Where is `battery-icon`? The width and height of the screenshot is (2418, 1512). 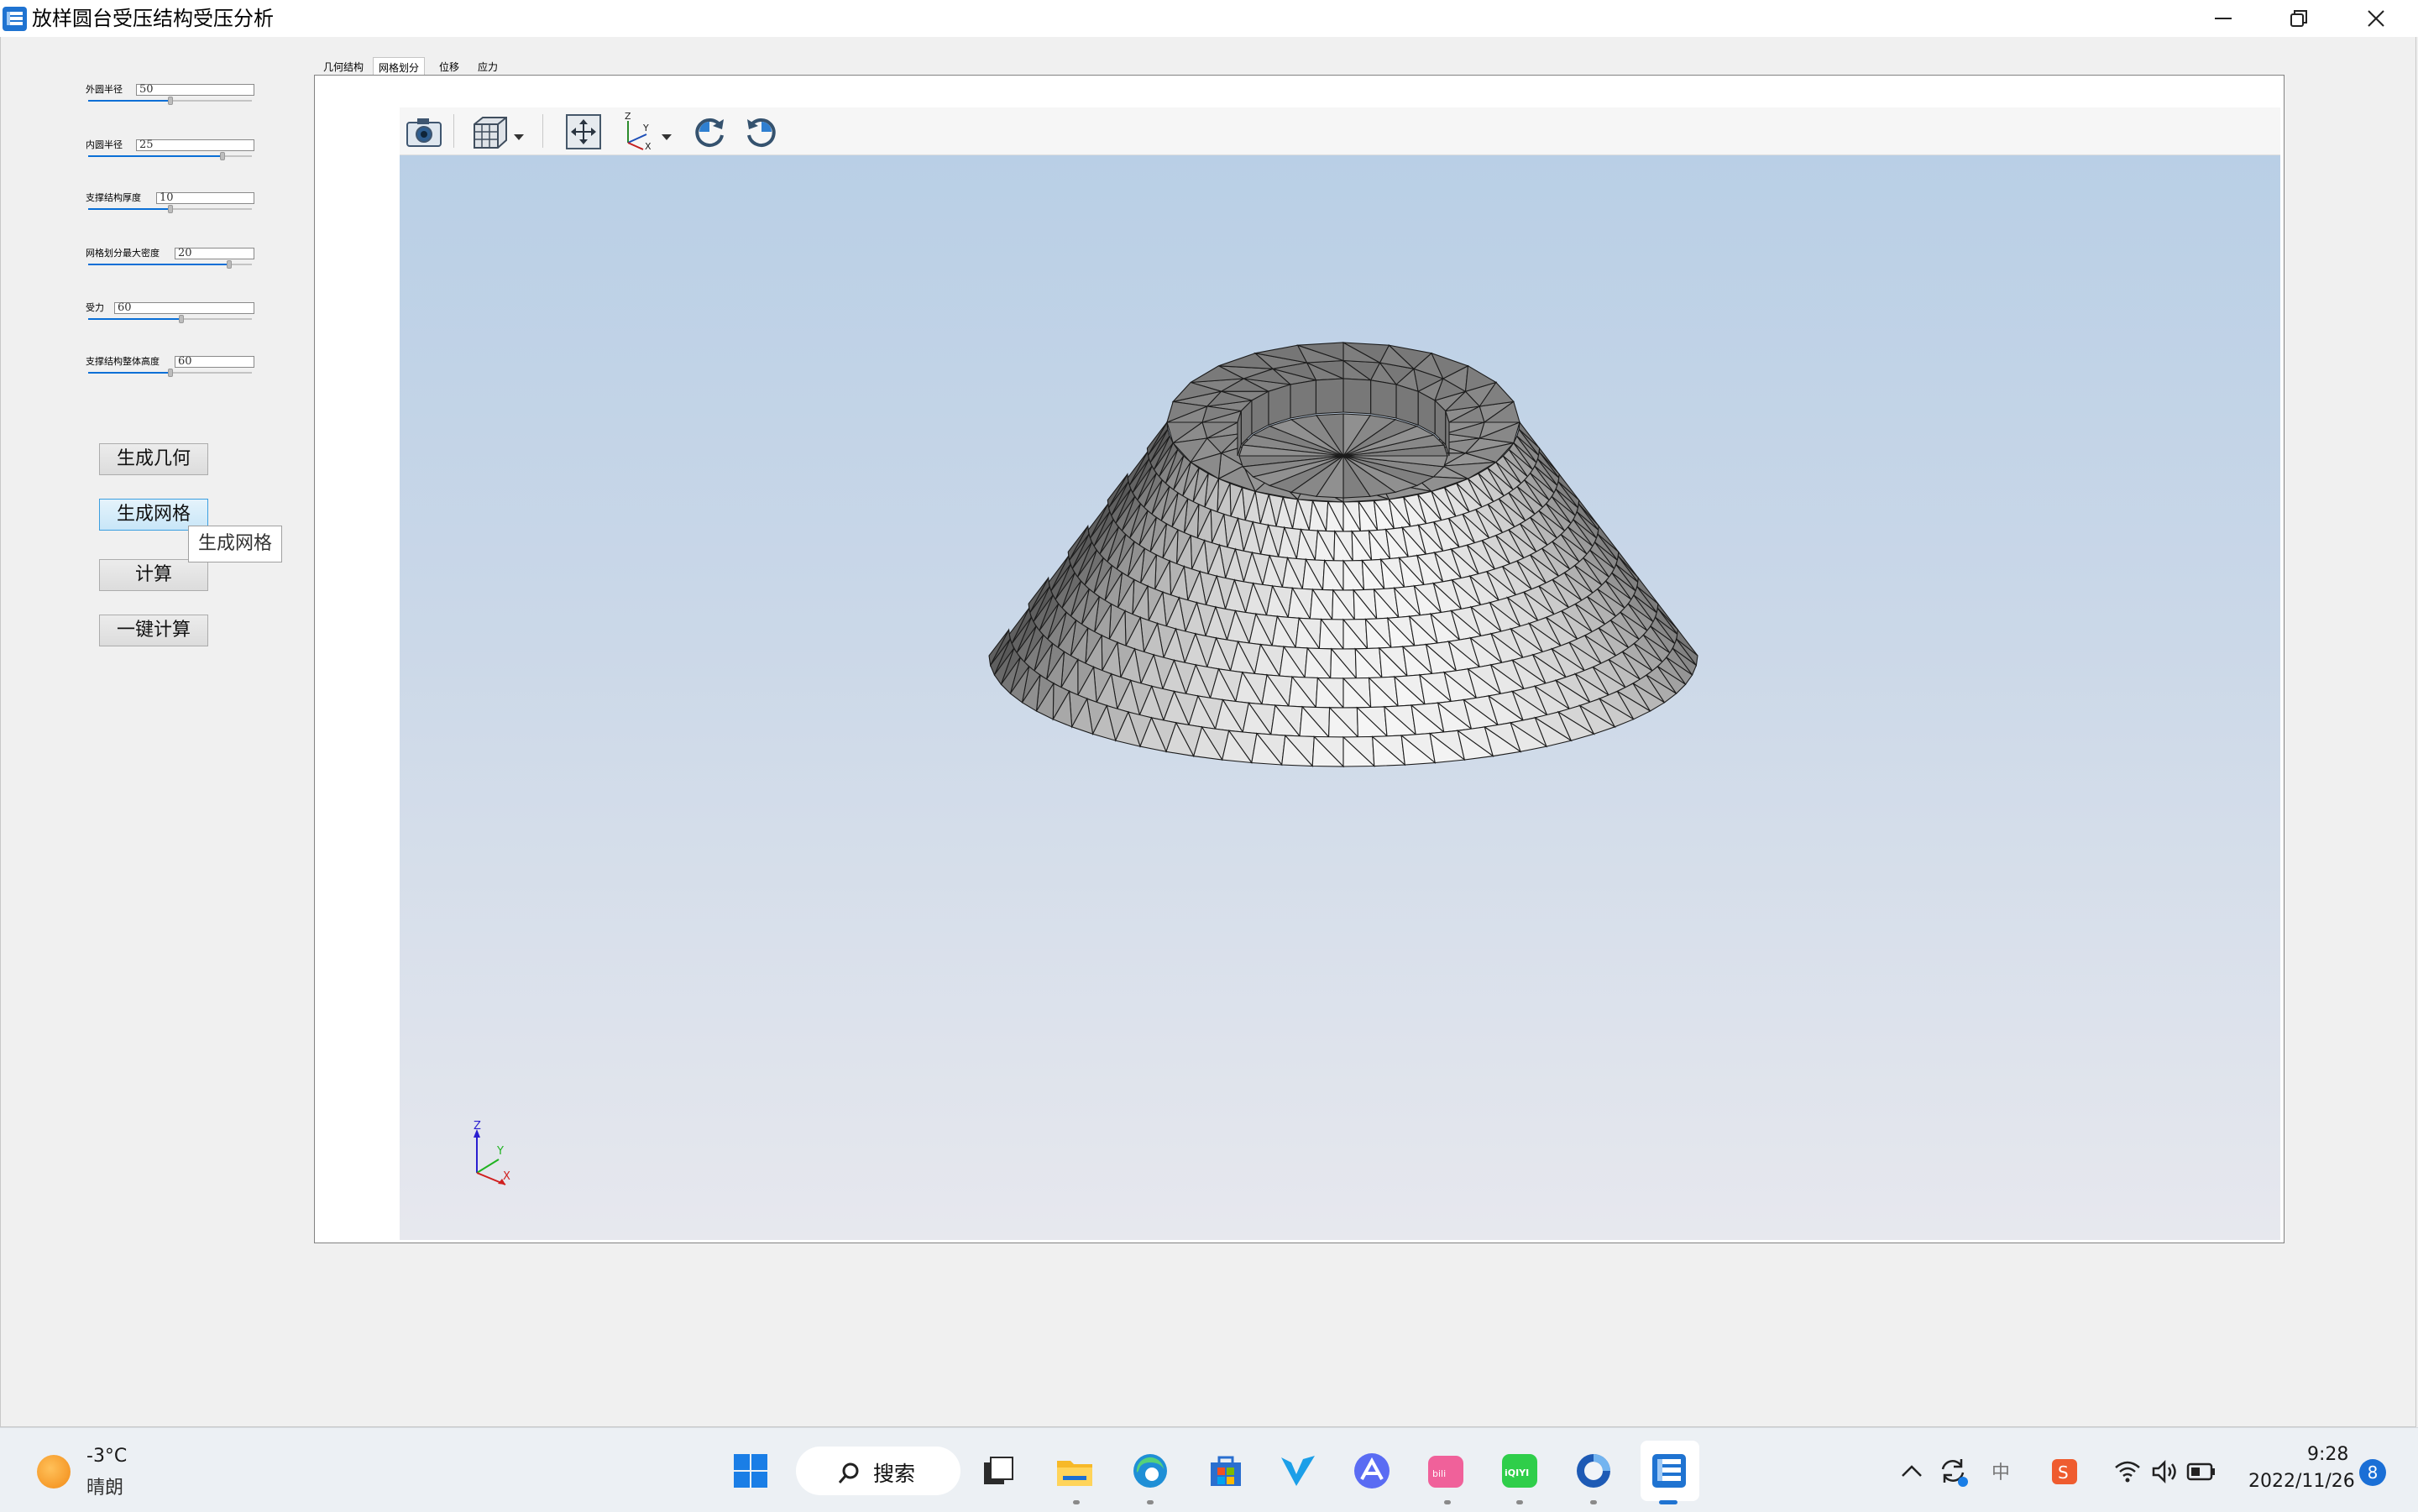 battery-icon is located at coordinates (2201, 1472).